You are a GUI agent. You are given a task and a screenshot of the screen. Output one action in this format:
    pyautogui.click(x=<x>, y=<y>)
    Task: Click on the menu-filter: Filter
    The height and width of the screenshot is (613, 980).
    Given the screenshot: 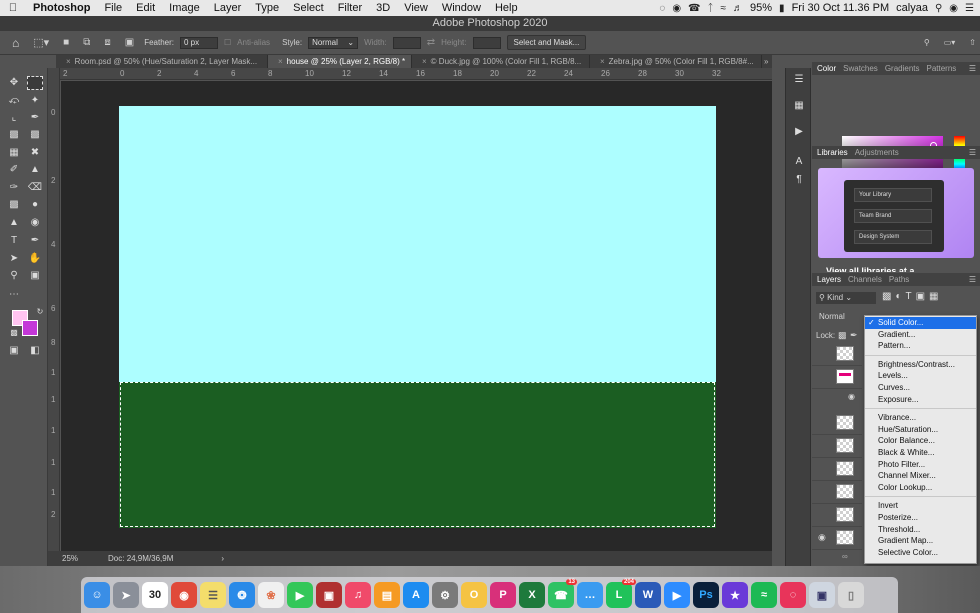 What is the action you would take?
    pyautogui.click(x=350, y=8)
    